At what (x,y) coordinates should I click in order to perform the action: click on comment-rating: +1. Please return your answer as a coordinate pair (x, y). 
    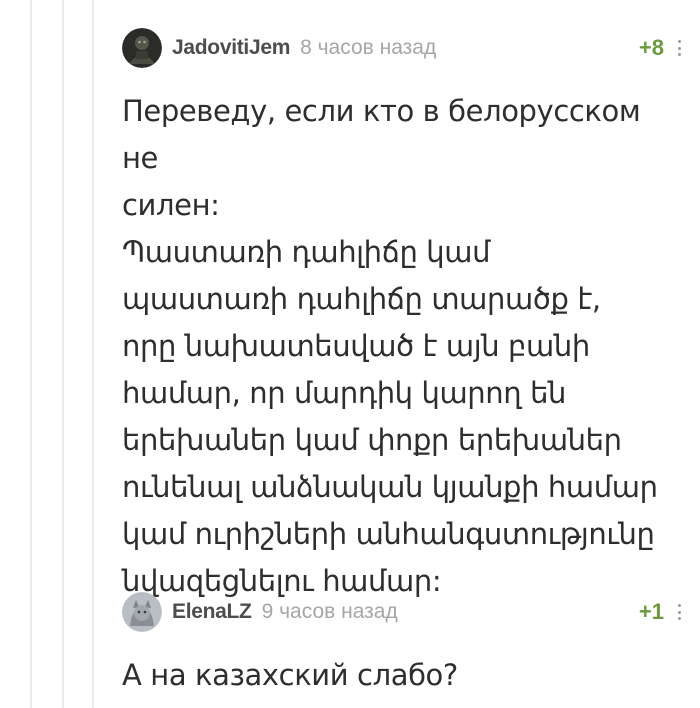
    Looking at the image, I should click on (651, 611).